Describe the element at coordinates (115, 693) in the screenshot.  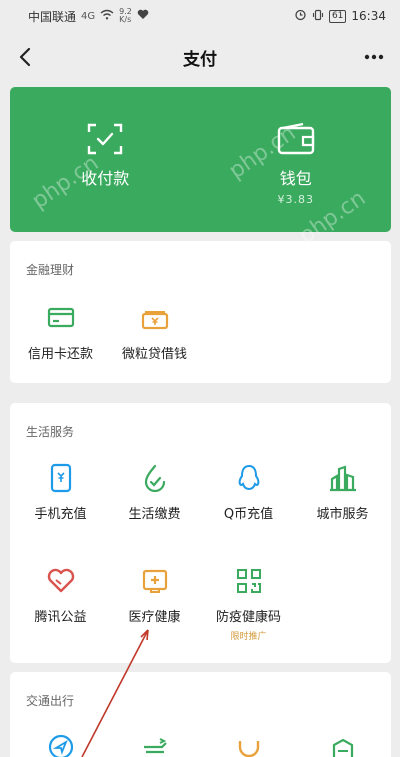
I see `annotation-arrow` at that location.